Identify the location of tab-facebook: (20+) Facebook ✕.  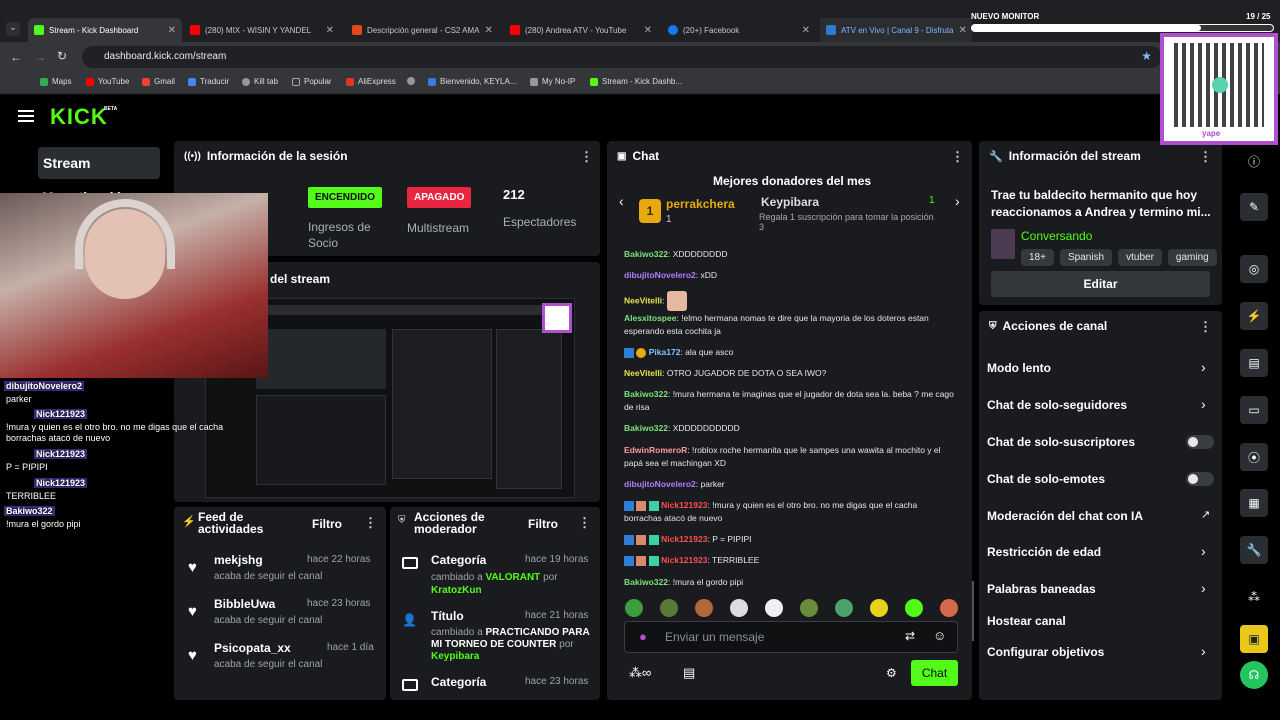
(739, 30).